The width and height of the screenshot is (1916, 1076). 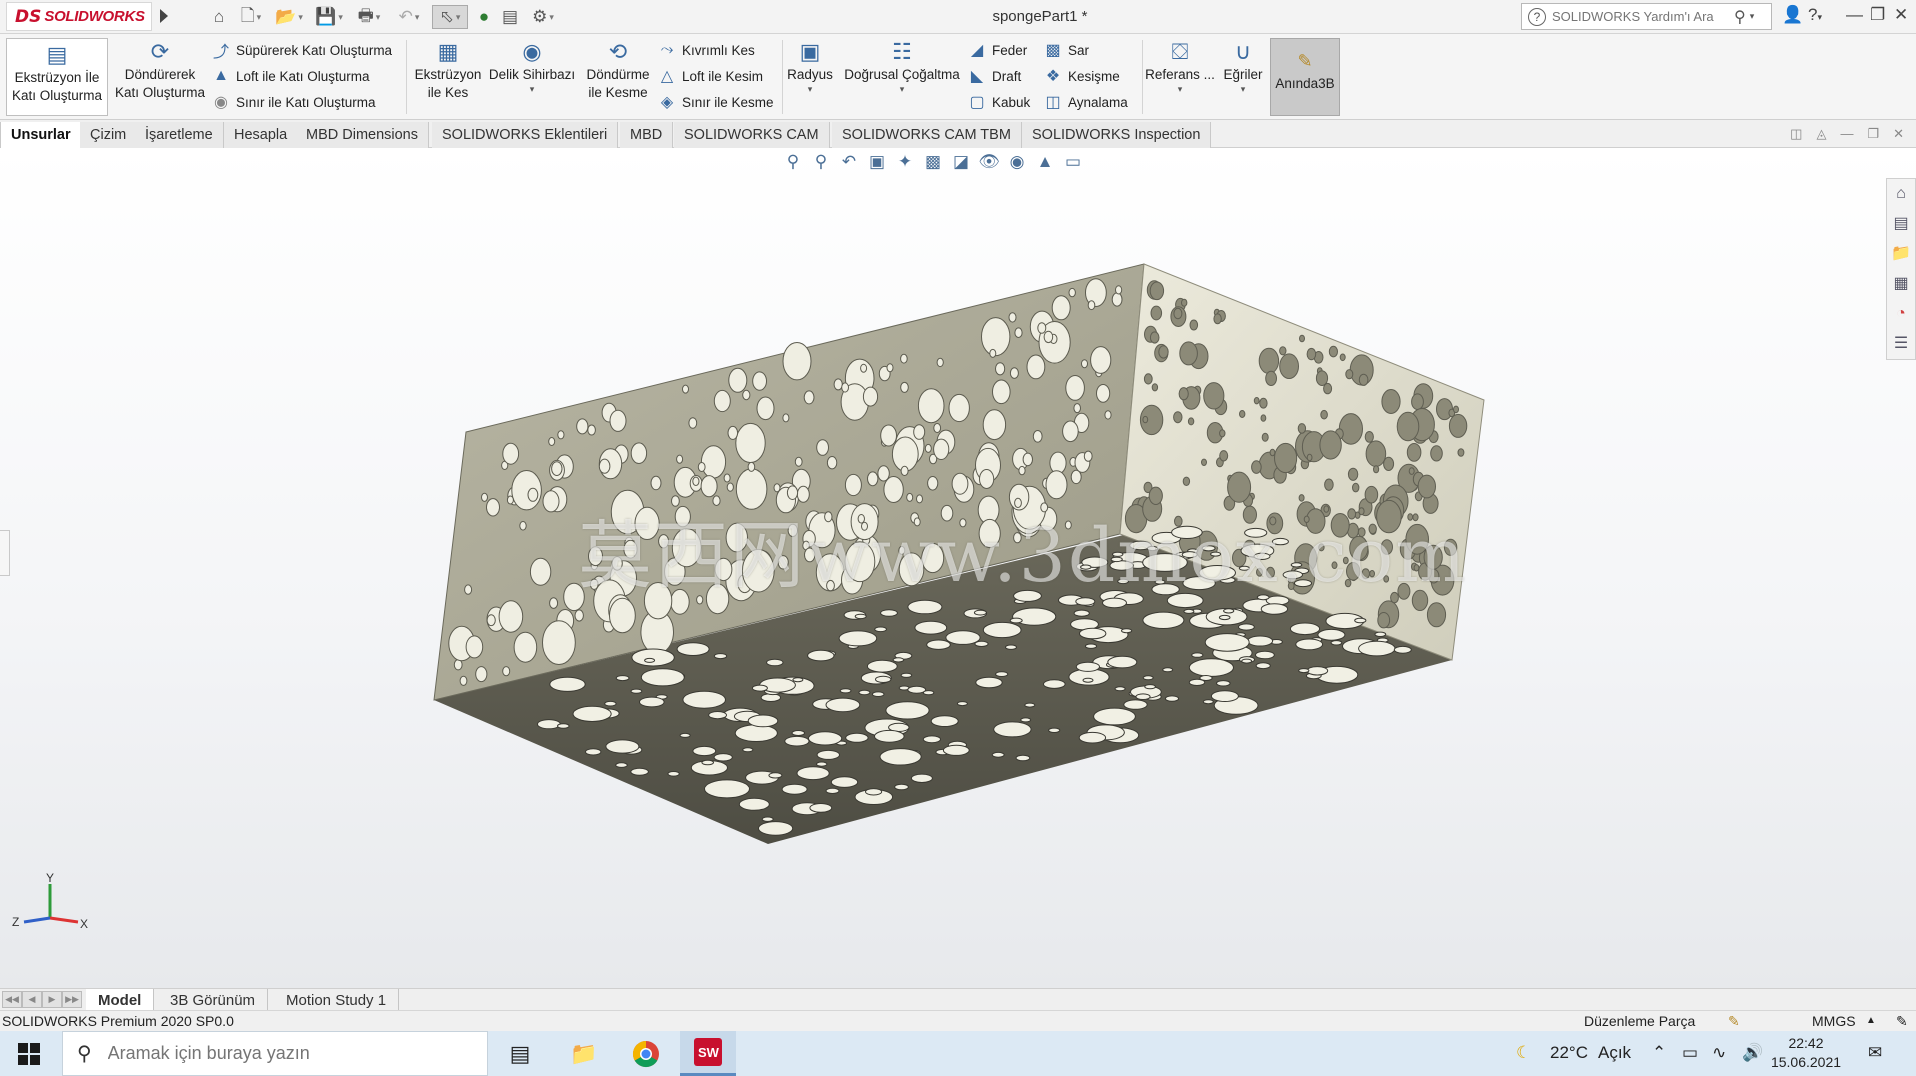 I want to click on curves-dropdown-icon: ▾, so click(x=1243, y=89).